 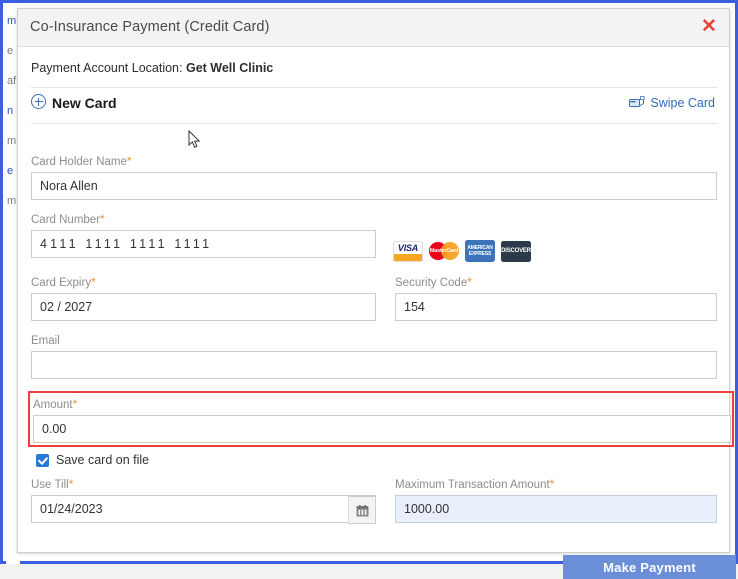 I want to click on security-code-label: Security Code*, so click(x=556, y=282).